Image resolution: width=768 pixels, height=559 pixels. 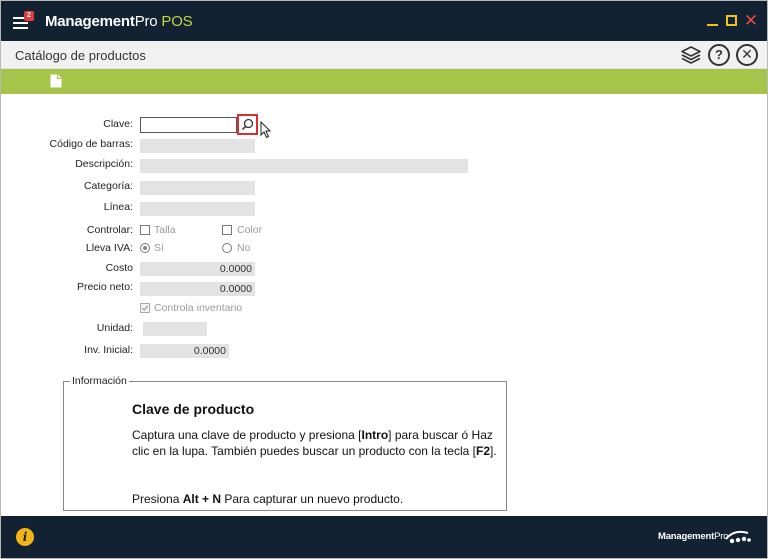 I want to click on talla-checkbox, so click(x=145, y=230).